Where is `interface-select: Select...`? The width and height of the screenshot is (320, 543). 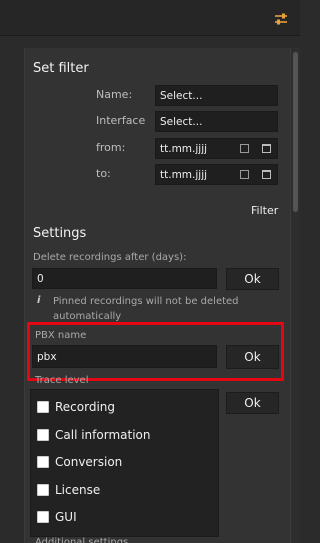
interface-select: Select... is located at coordinates (216, 121).